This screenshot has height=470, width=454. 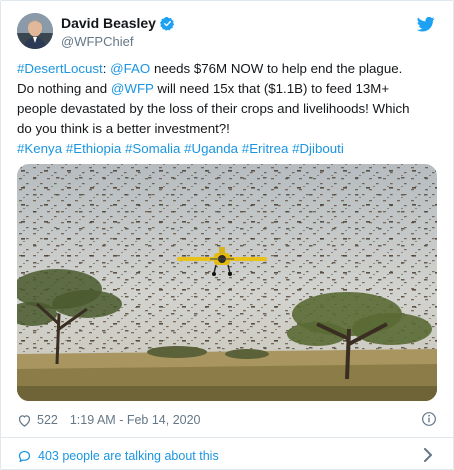 What do you see at coordinates (425, 24) in the screenshot?
I see `twitter-bird-icon` at bounding box center [425, 24].